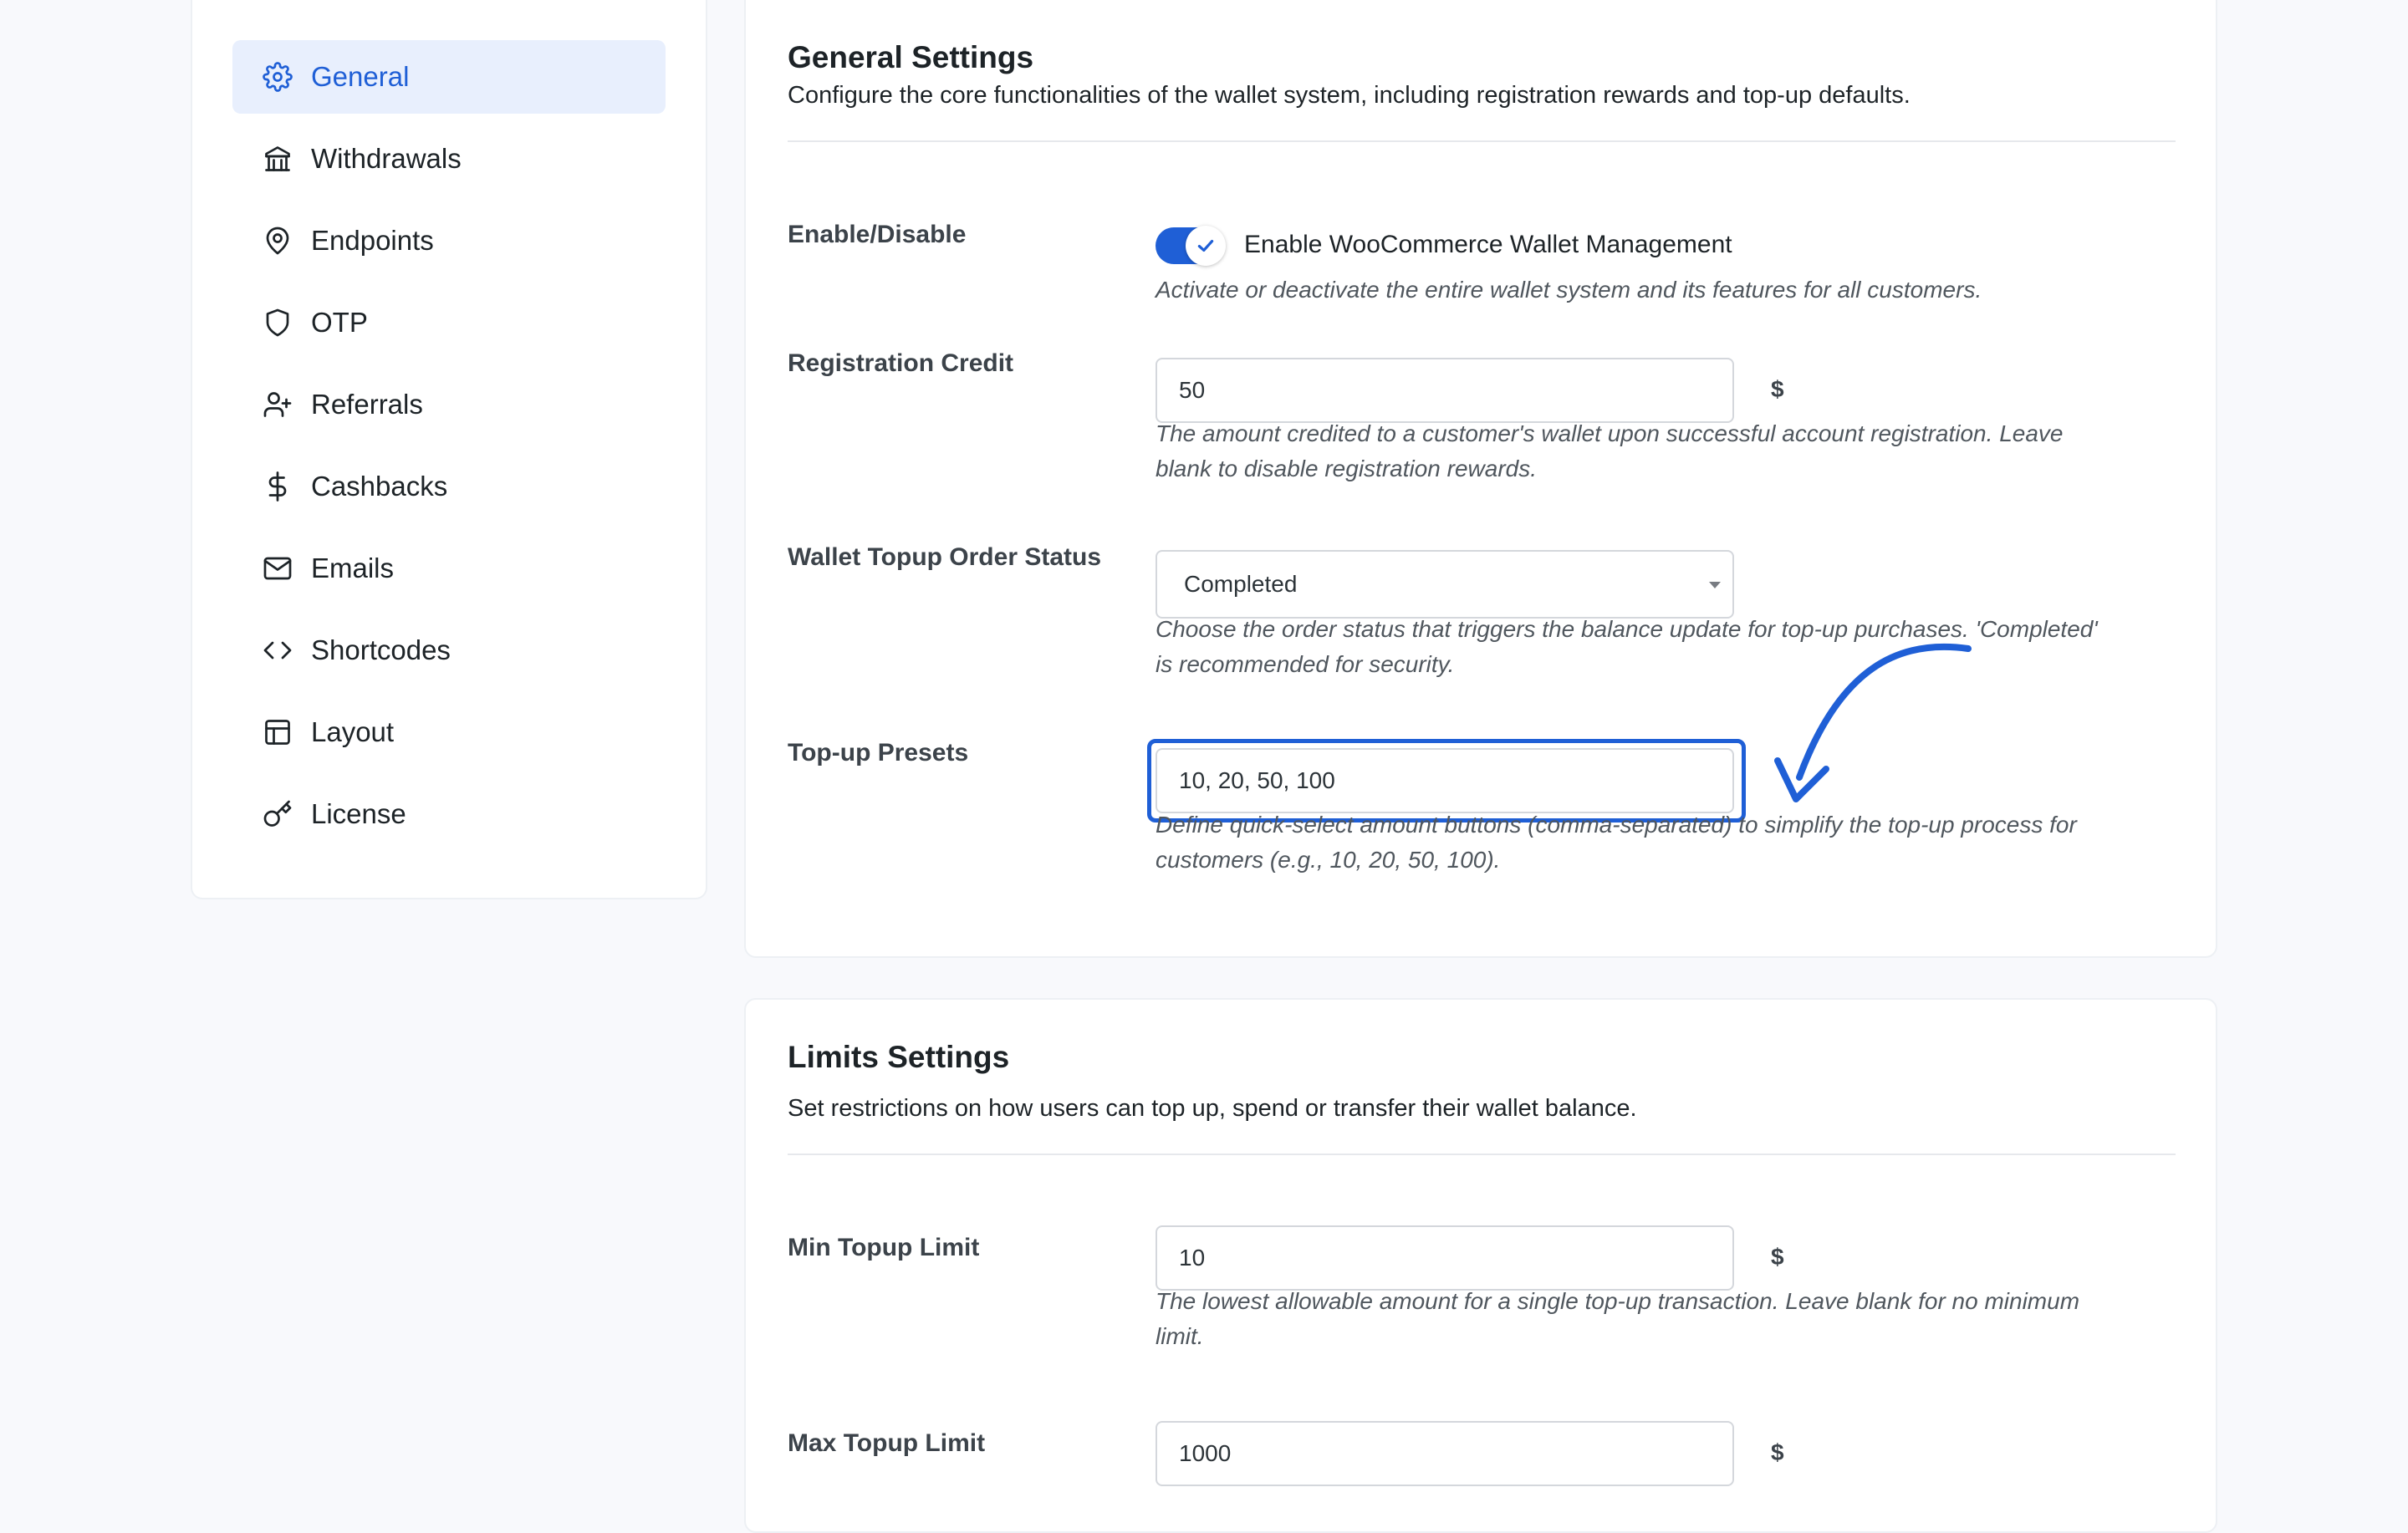 This screenshot has height=1533, width=2408. I want to click on sidebar-item-cashbacks: Cashbacks, so click(449, 486).